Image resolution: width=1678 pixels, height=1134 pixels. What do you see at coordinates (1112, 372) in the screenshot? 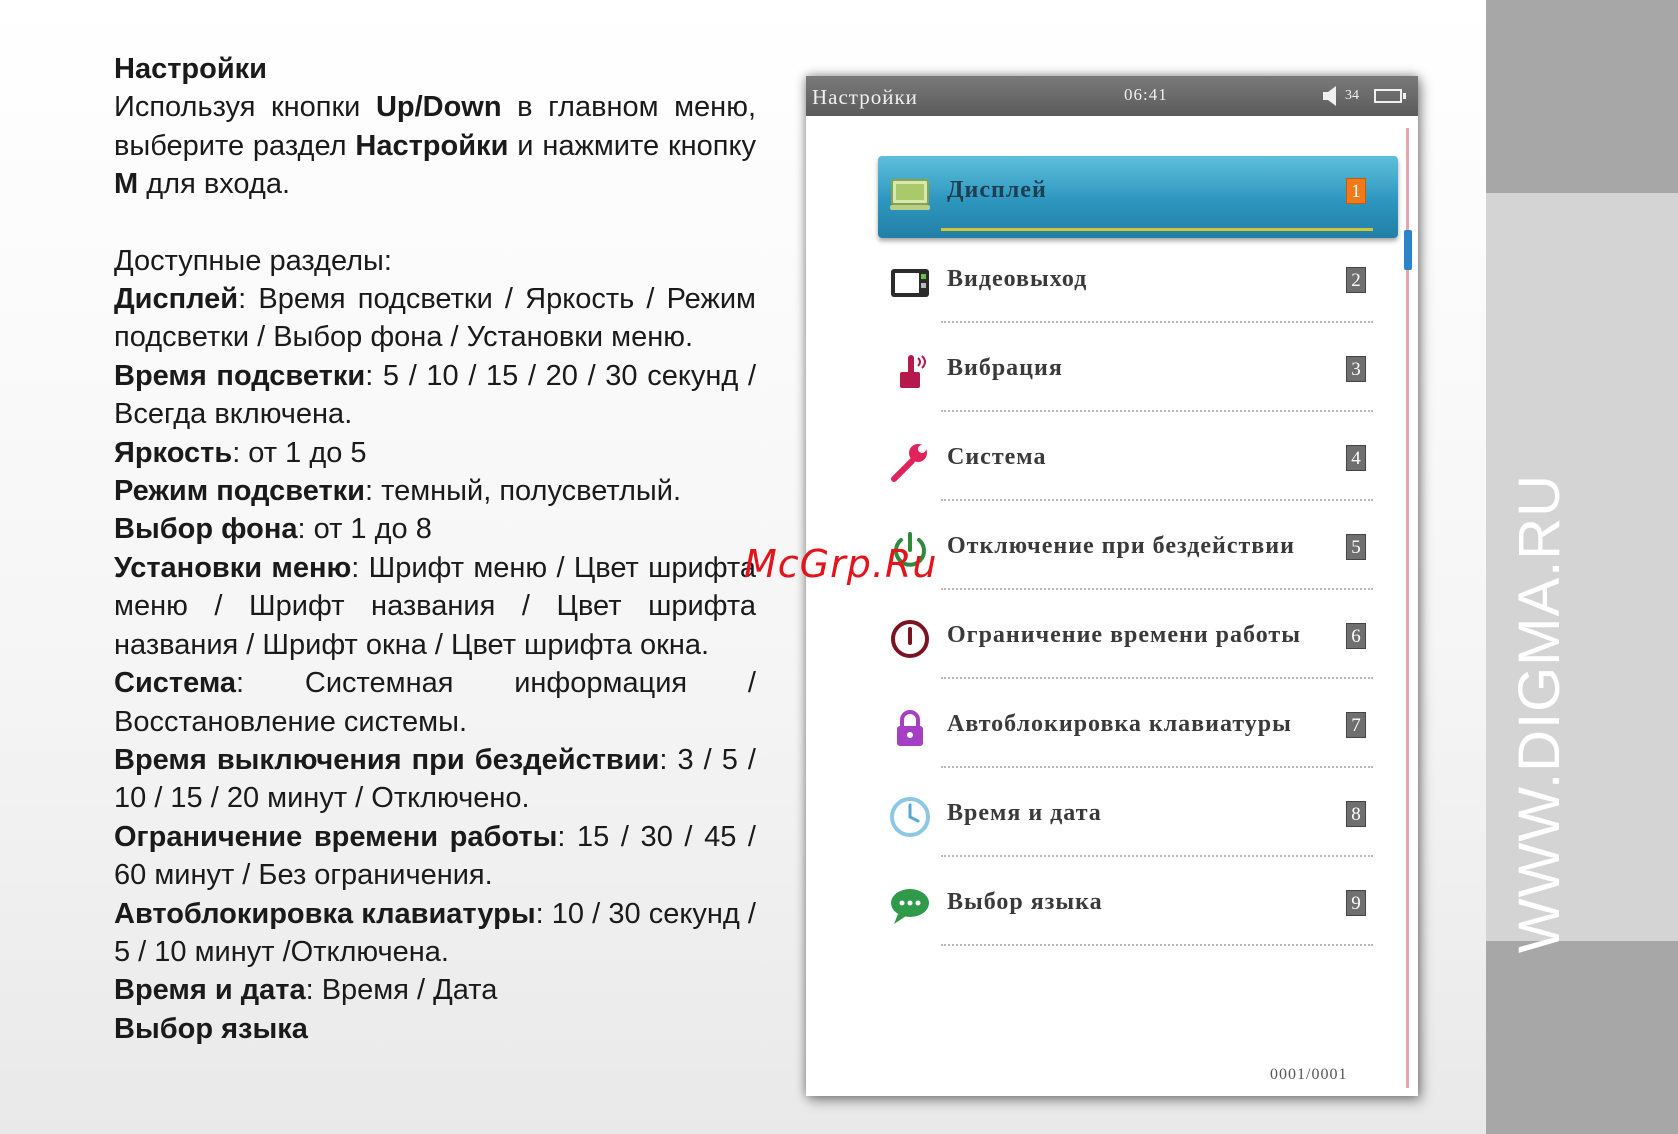
I see `menu-item-vibration: Вибрация 3` at bounding box center [1112, 372].